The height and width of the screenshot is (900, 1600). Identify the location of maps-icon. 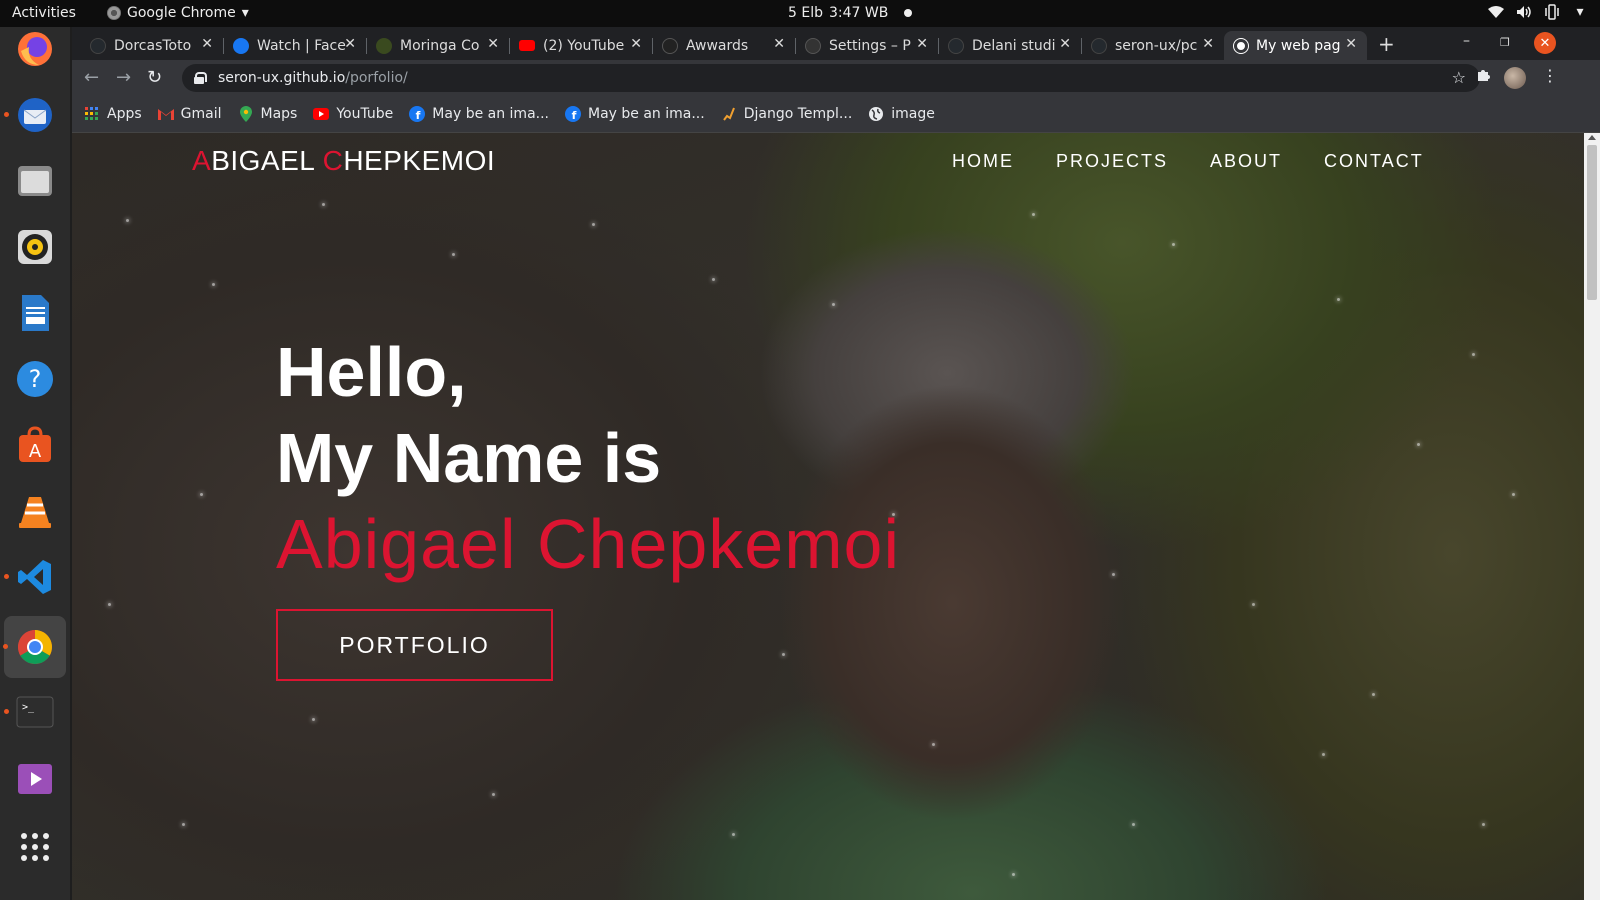
(246, 114).